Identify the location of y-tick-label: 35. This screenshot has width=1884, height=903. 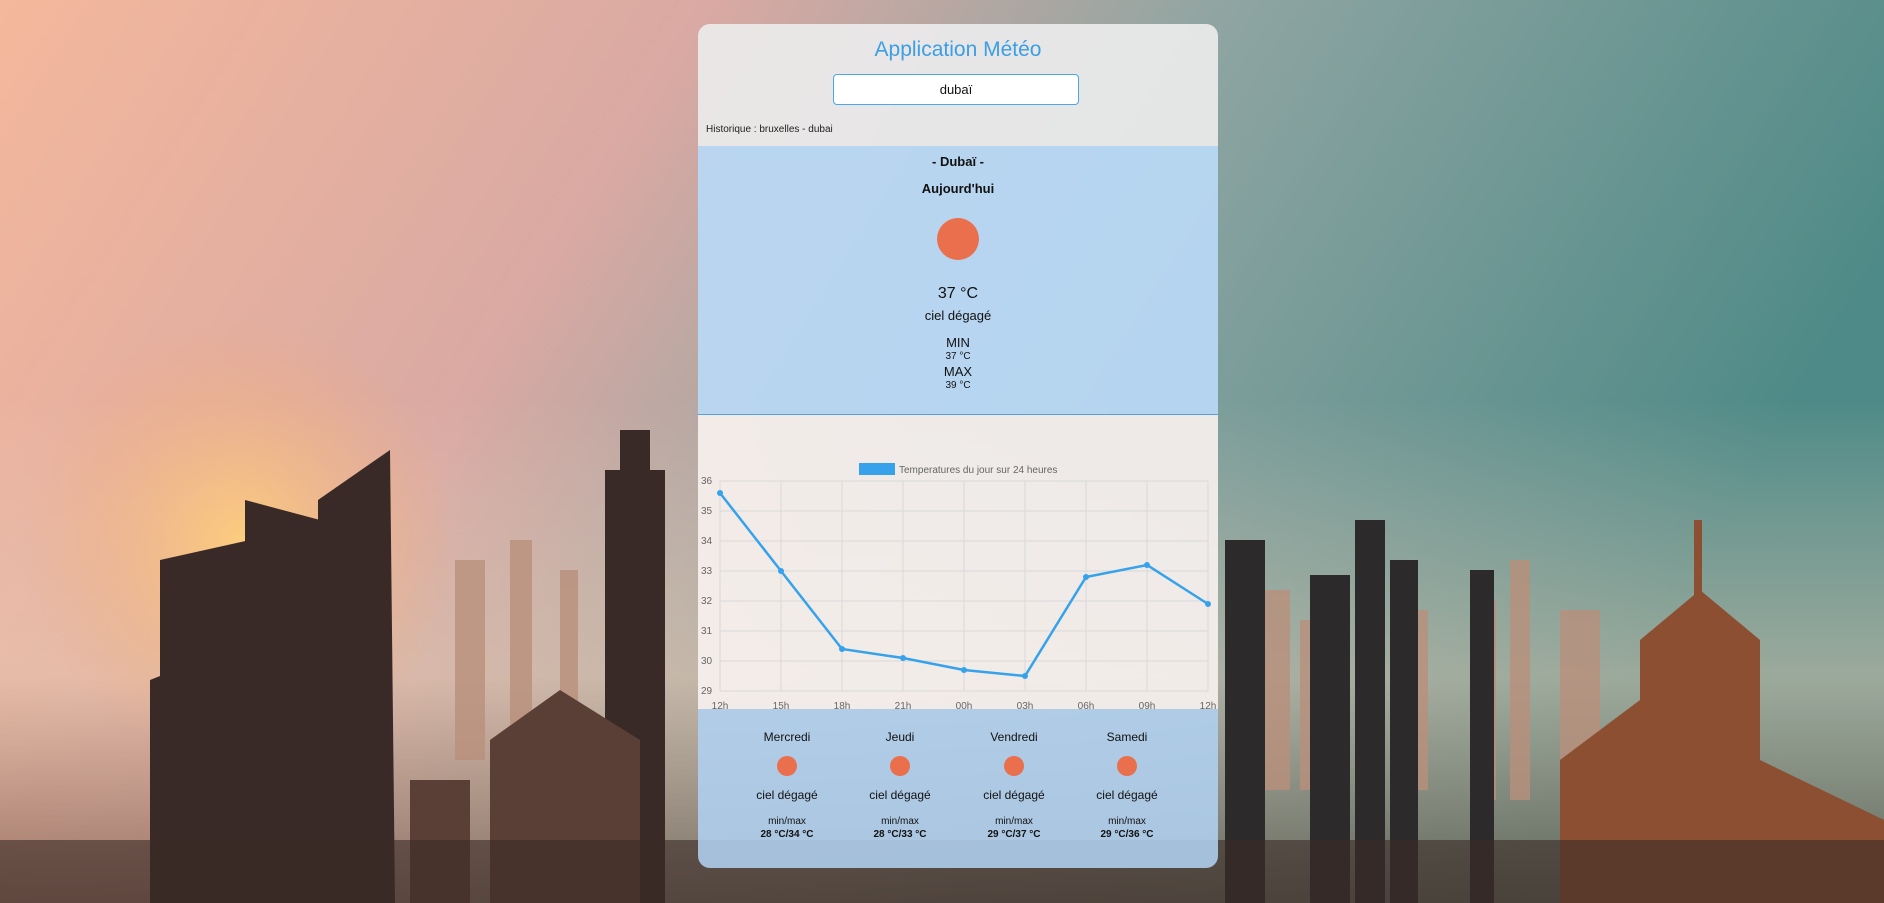
(707, 511).